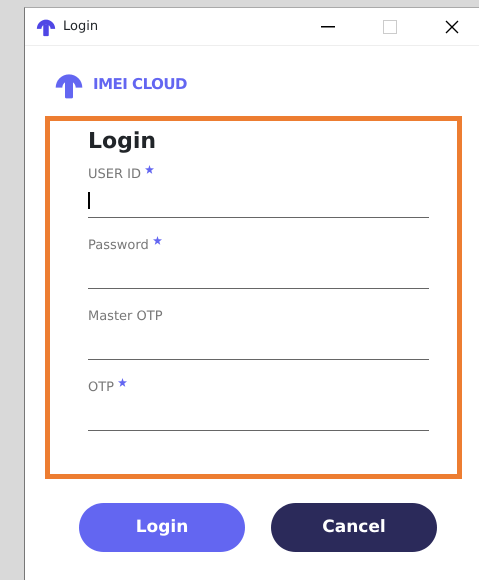 The height and width of the screenshot is (580, 479). Describe the element at coordinates (140, 85) in the screenshot. I see `brand-name: IMEI CLOUD` at that location.